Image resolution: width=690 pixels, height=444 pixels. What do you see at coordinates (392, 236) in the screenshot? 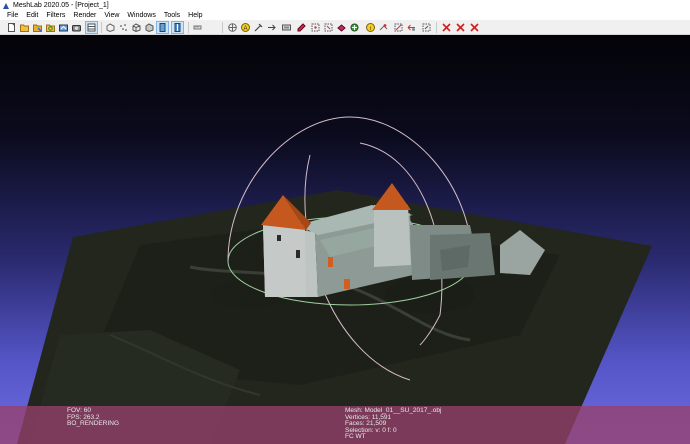
I see `right-tower` at bounding box center [392, 236].